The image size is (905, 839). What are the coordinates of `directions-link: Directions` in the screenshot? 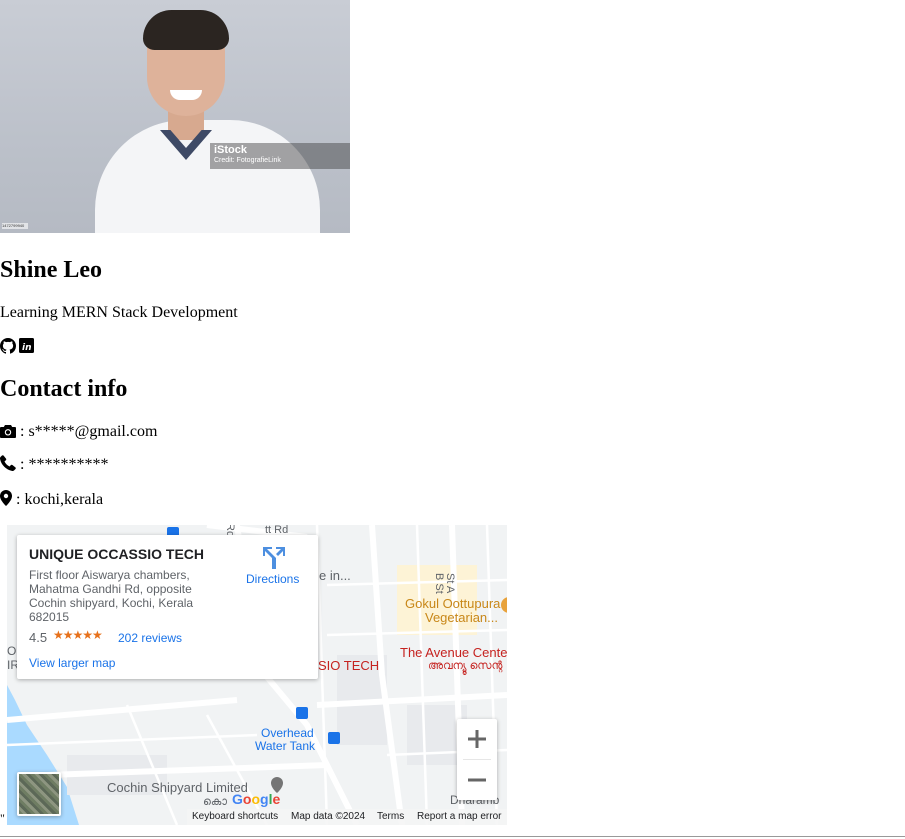 It's located at (272, 579).